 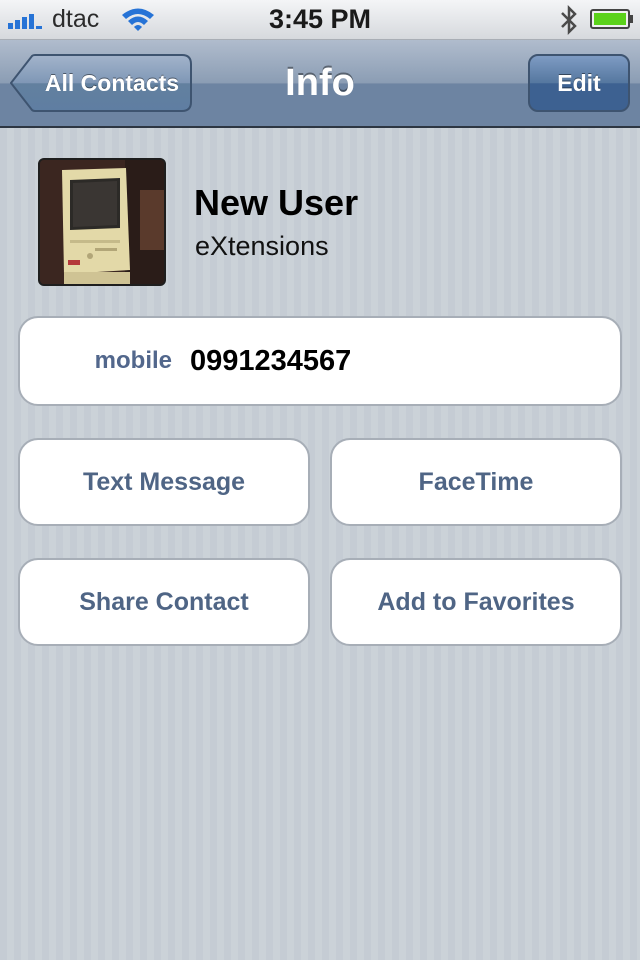 I want to click on page-title: Info, so click(x=320, y=83).